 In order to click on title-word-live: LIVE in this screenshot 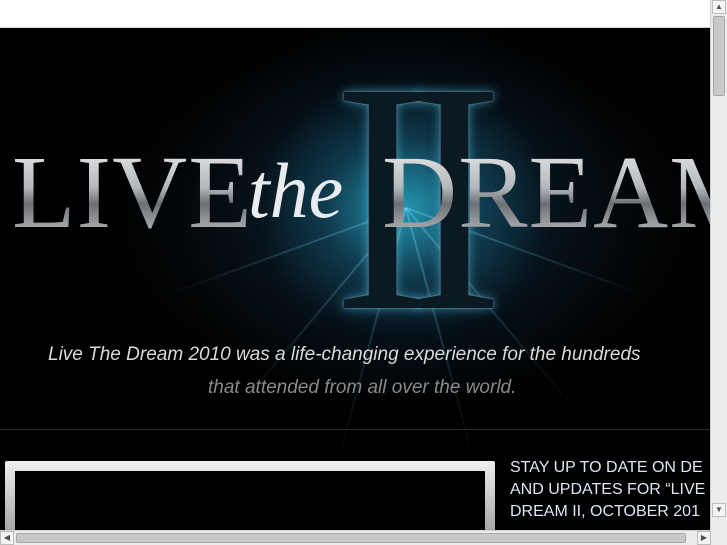, I will do `click(132, 192)`.